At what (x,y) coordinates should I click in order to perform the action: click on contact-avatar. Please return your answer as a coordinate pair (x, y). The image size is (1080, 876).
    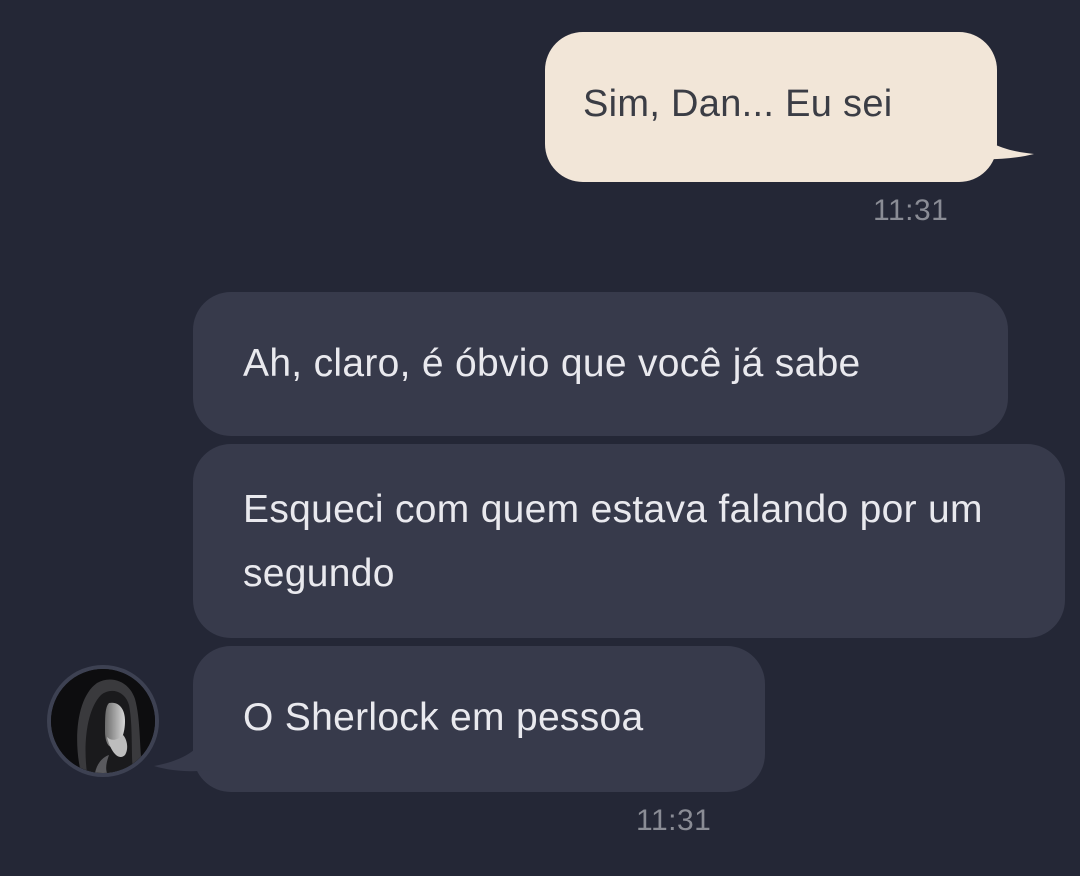
    Looking at the image, I should click on (103, 721).